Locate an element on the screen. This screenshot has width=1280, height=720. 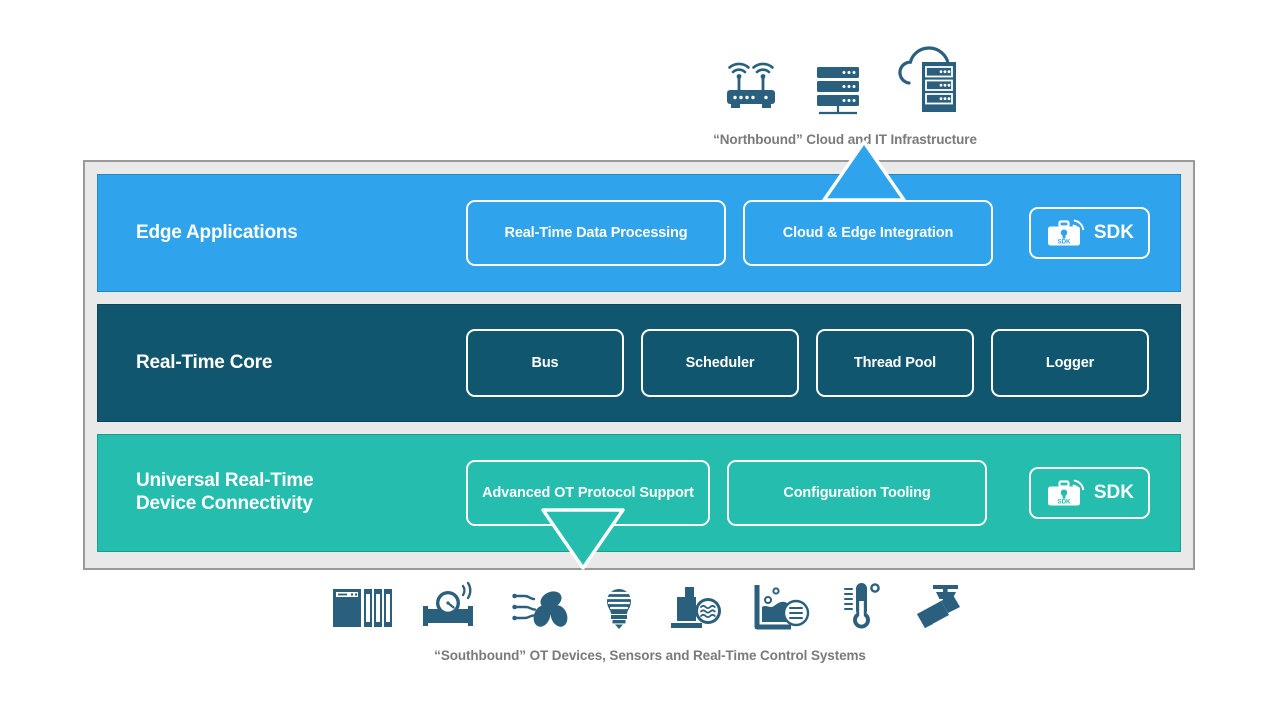
northbound-arrow is located at coordinates (864, 171).